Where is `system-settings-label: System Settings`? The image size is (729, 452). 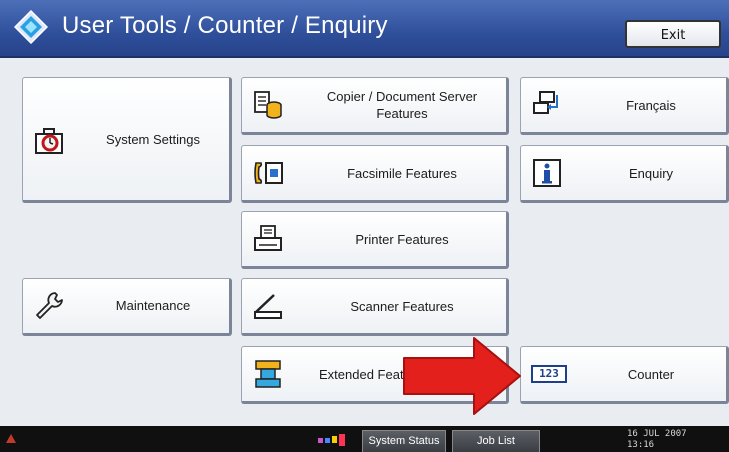 system-settings-label: System Settings is located at coordinates (153, 139).